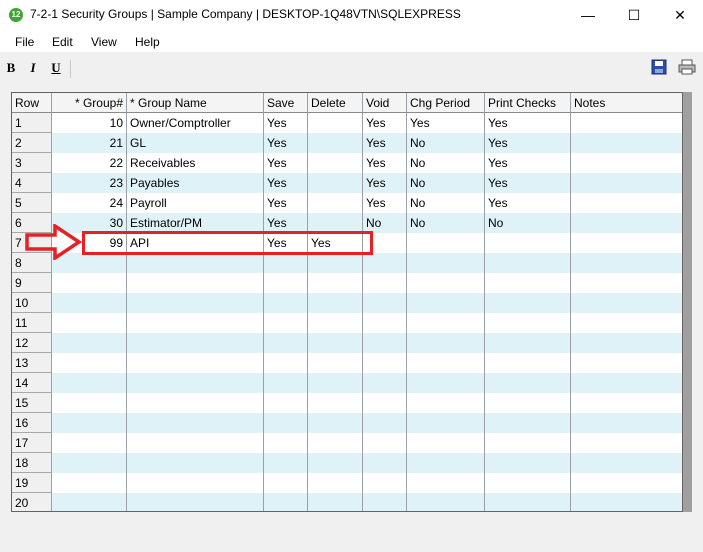 This screenshot has width=703, height=552. What do you see at coordinates (626, 103) in the screenshot?
I see `column-header-notes: Notes` at bounding box center [626, 103].